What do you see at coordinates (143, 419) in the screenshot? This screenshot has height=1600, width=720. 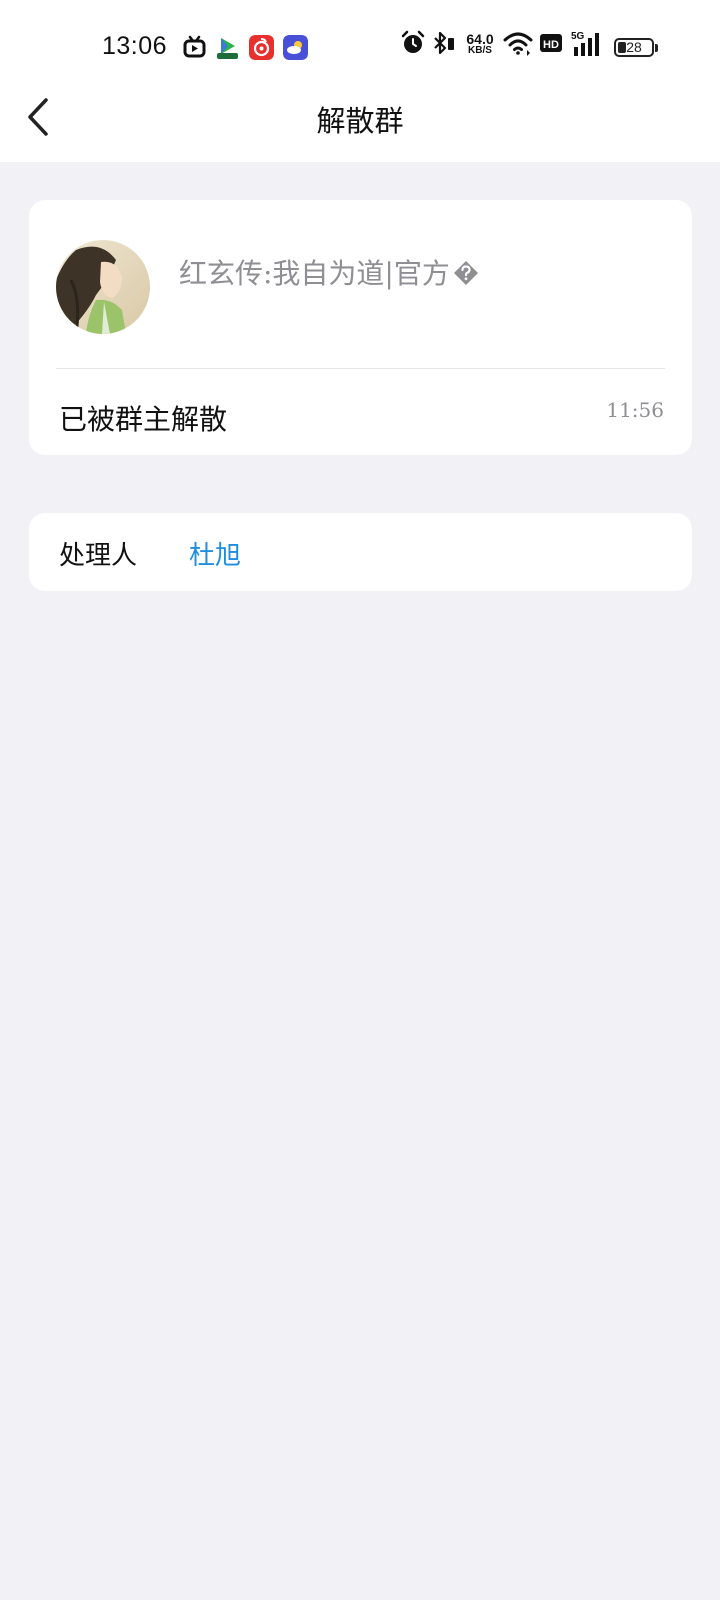 I see `dissolve-notice: 已被群主解散` at bounding box center [143, 419].